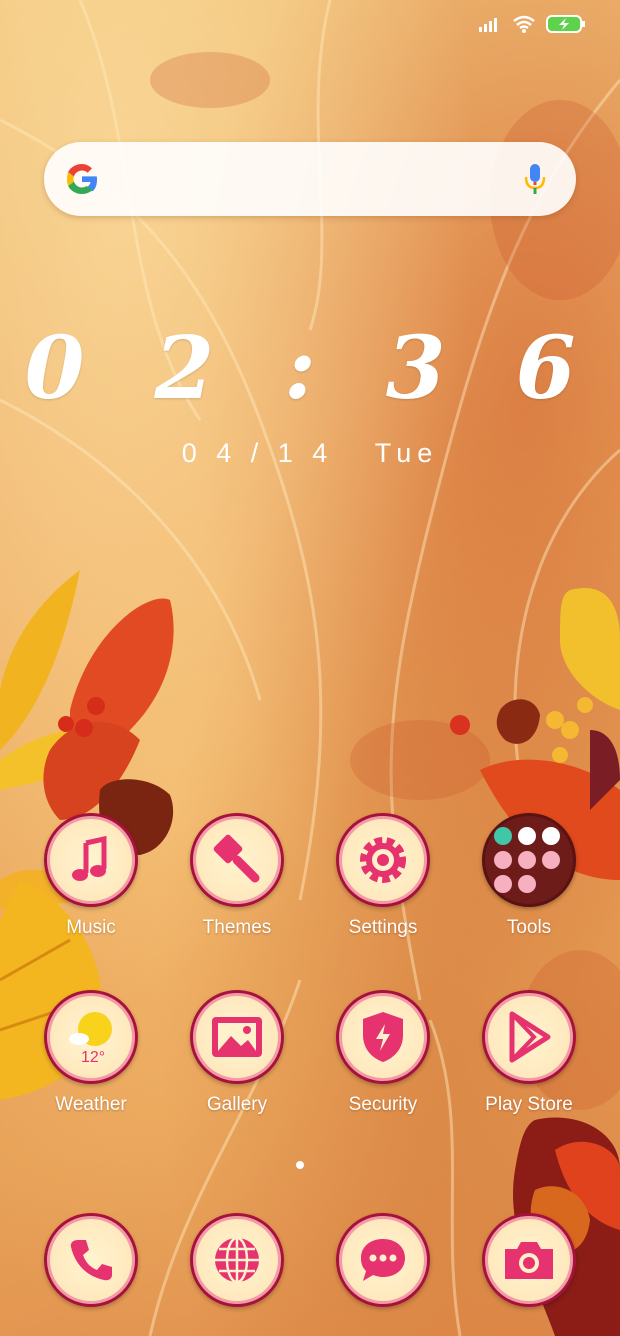 The width and height of the screenshot is (620, 1336). Describe the element at coordinates (91, 860) in the screenshot. I see `music-note-icon` at that location.